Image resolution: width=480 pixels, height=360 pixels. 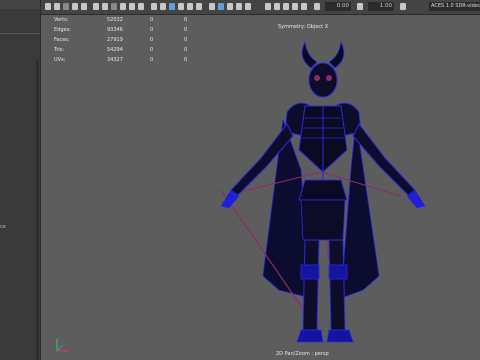 I want to click on wireframe-on-shaded-icon, so click(x=172, y=6).